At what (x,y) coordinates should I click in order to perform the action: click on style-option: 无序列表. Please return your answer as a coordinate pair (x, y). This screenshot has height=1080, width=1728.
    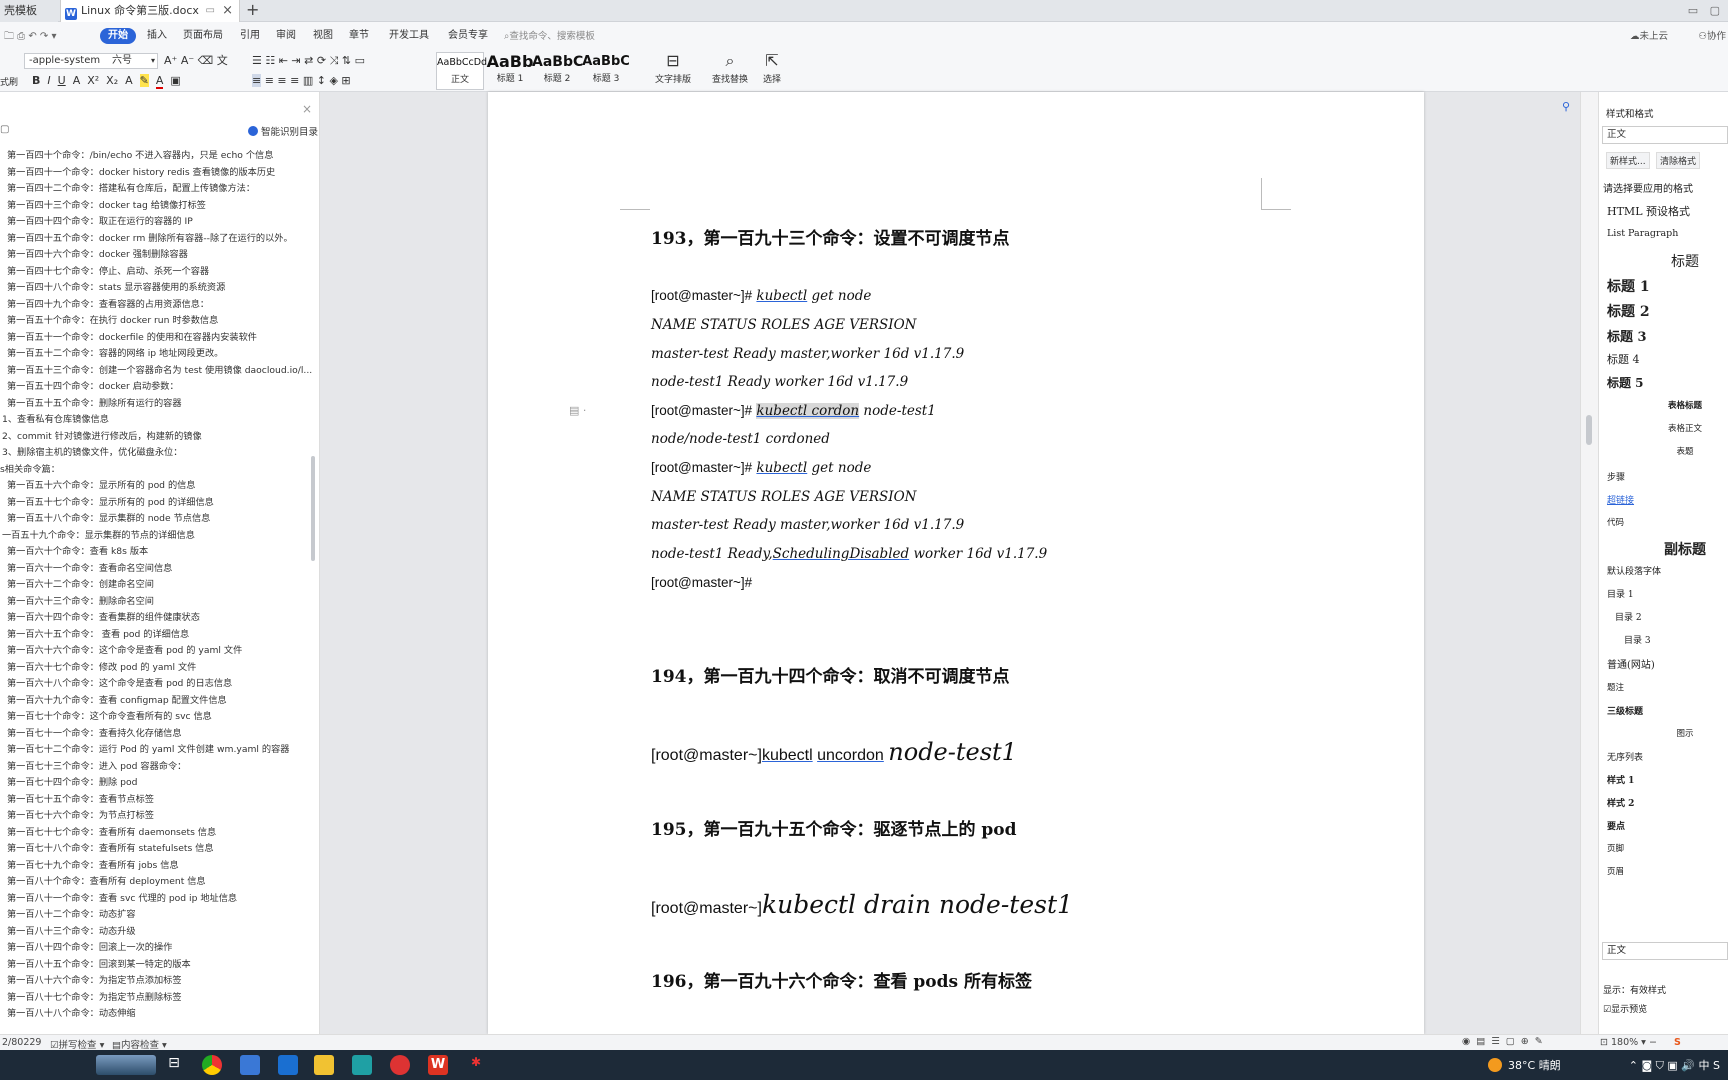
    Looking at the image, I should click on (1625, 756).